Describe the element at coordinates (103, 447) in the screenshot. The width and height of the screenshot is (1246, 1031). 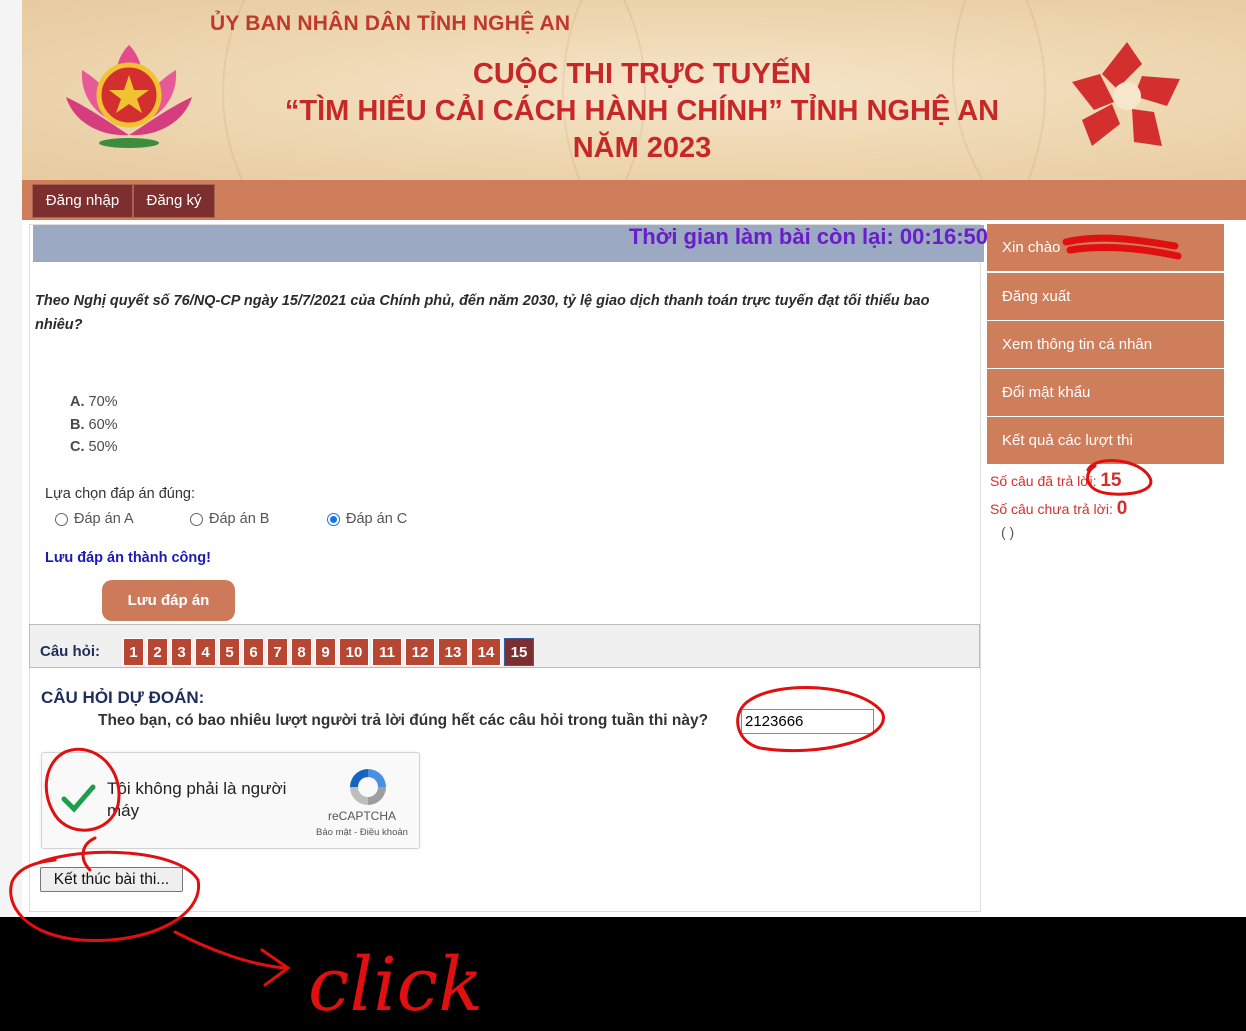
I see `option-value: 50%` at that location.